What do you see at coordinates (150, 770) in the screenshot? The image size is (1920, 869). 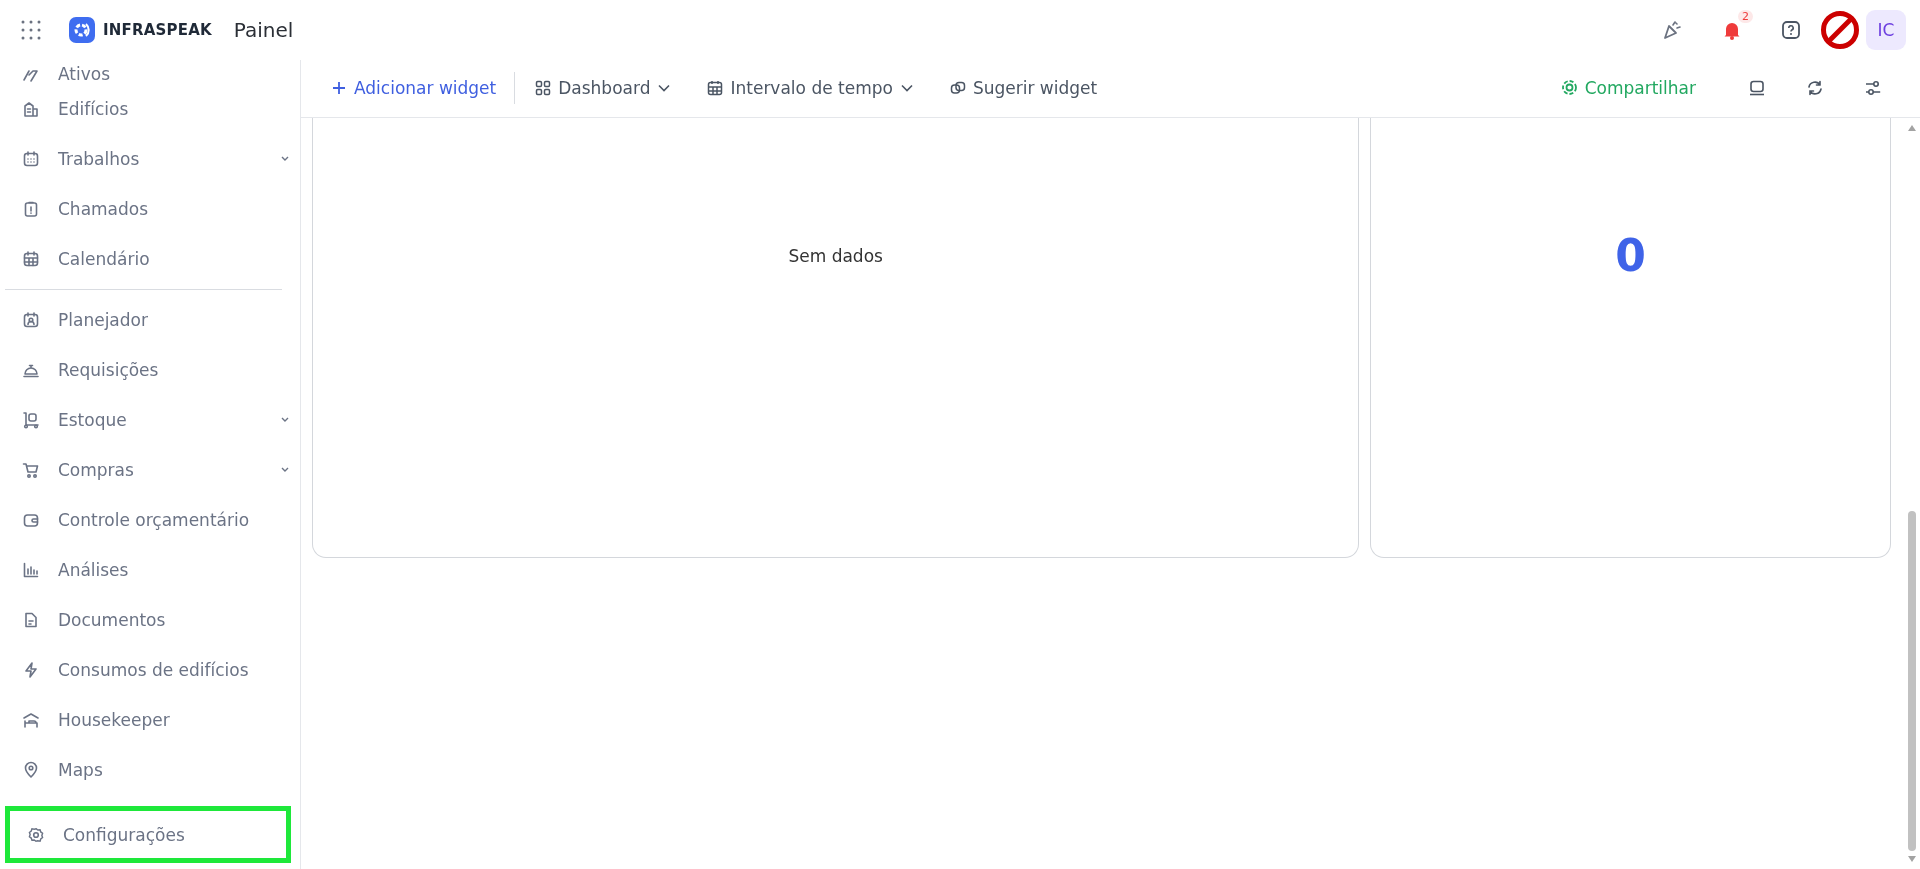 I see `sidebar-item: Maps` at bounding box center [150, 770].